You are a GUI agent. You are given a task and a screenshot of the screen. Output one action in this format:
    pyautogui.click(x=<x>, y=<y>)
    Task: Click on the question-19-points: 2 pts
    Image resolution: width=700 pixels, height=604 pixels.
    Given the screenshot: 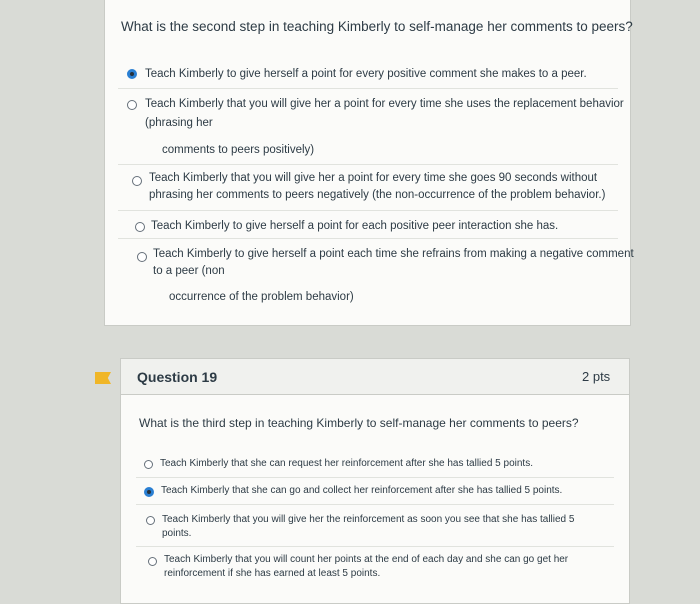 What is the action you would take?
    pyautogui.click(x=596, y=376)
    